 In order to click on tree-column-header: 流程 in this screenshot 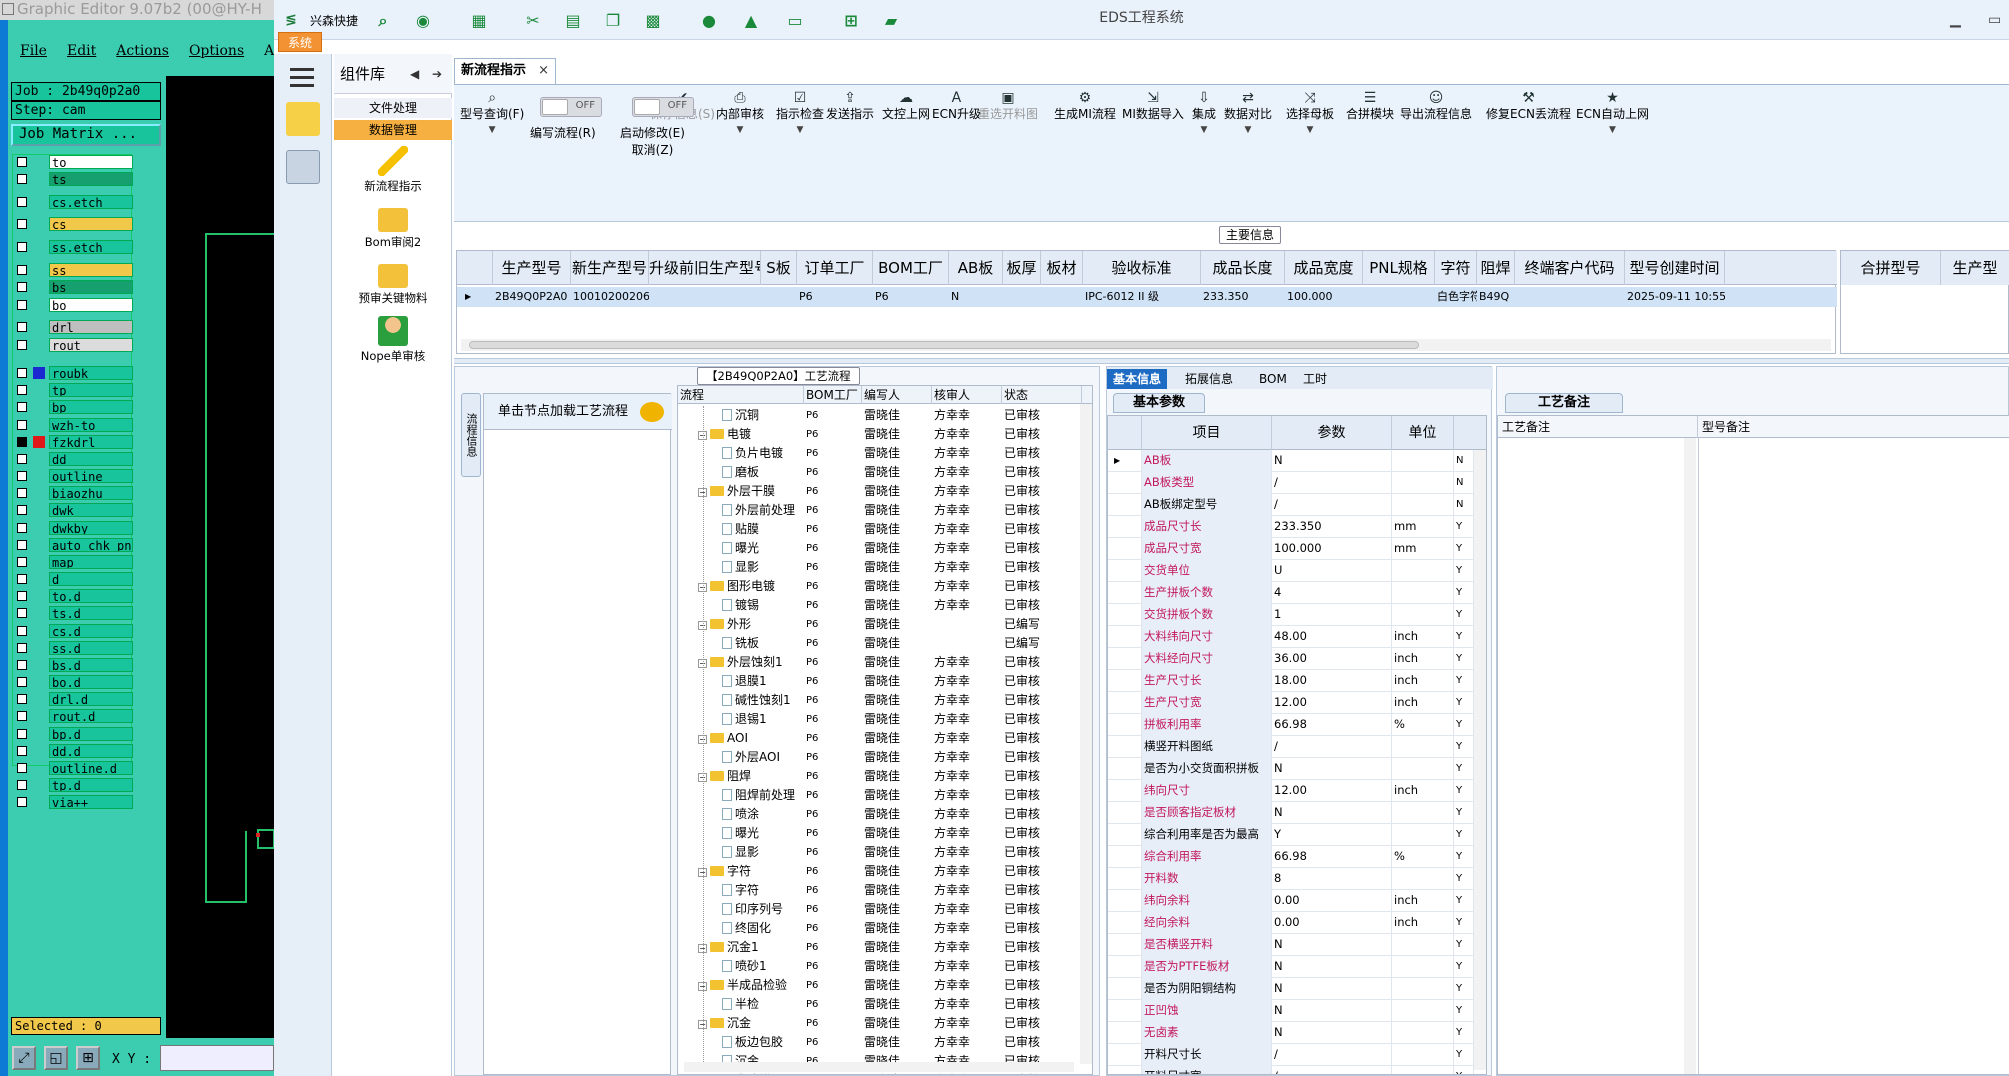, I will do `click(741, 395)`.